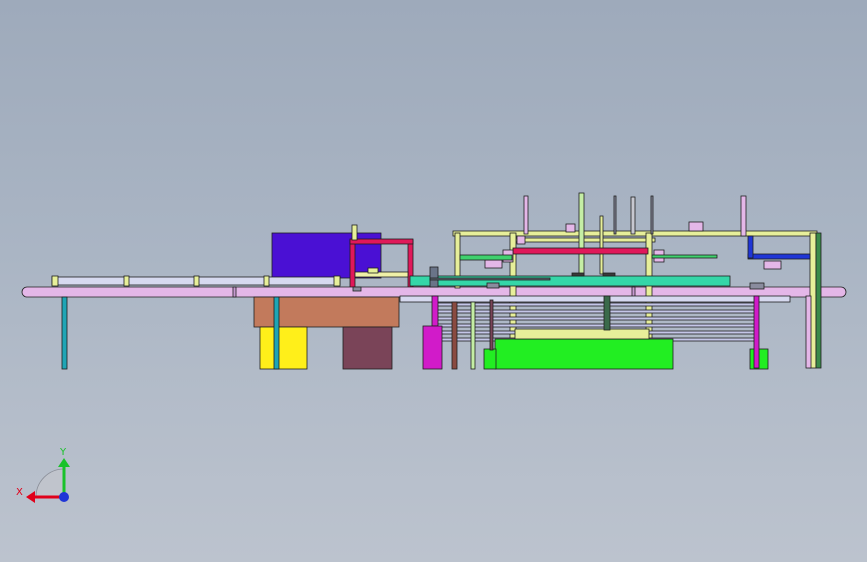 Image resolution: width=867 pixels, height=562 pixels. I want to click on y-axis-label: Y, so click(63, 452).